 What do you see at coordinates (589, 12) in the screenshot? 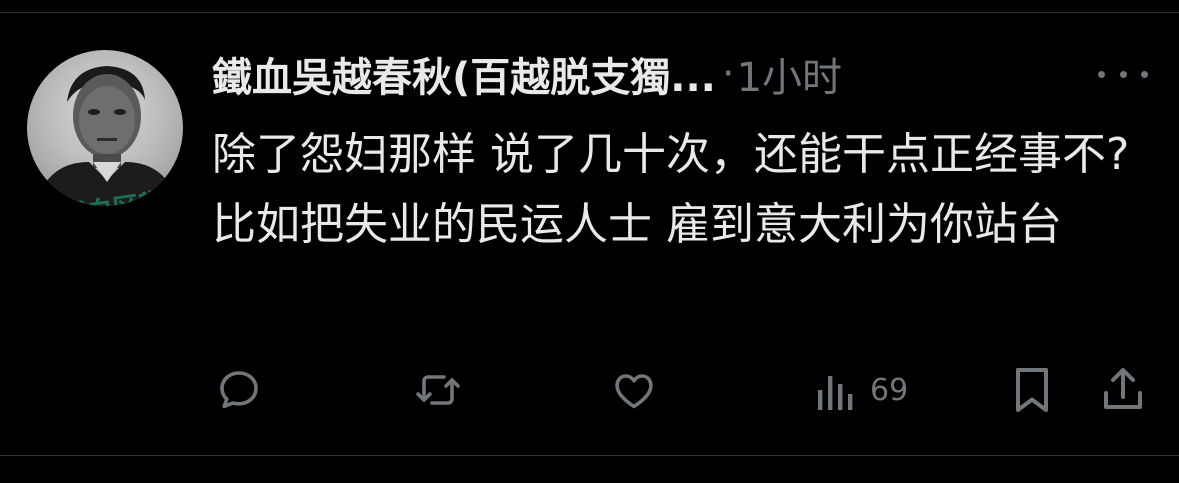
I see `top-divider` at bounding box center [589, 12].